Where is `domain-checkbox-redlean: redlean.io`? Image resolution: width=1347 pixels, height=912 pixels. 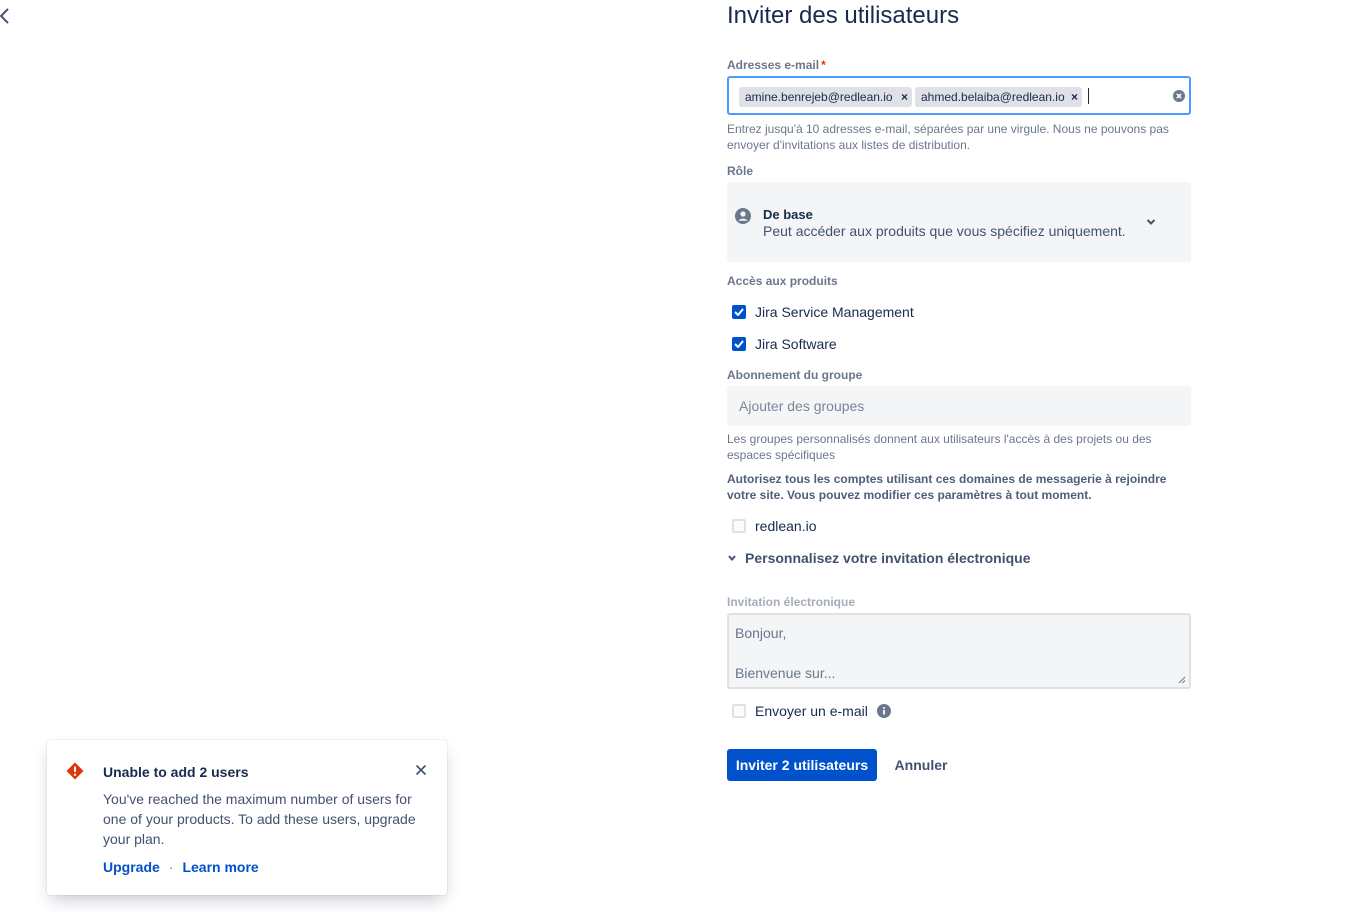
domain-checkbox-redlean: redlean.io is located at coordinates (774, 526).